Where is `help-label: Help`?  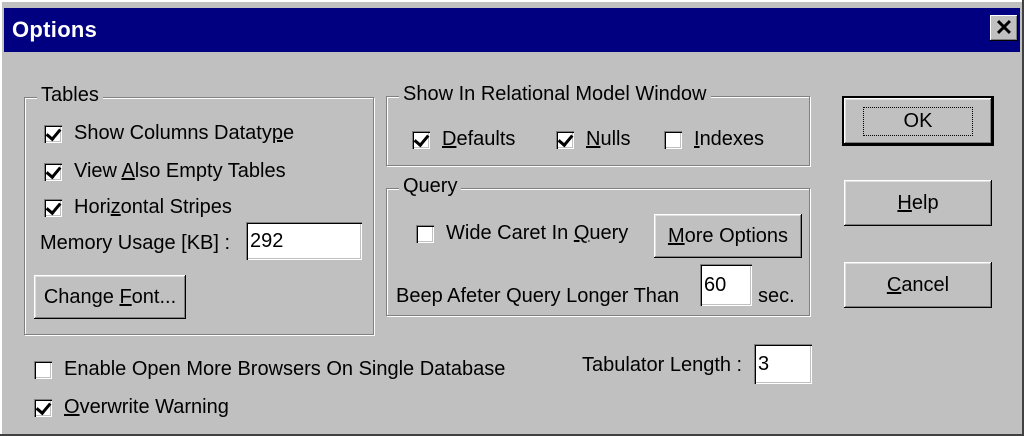 help-label: Help is located at coordinates (918, 202).